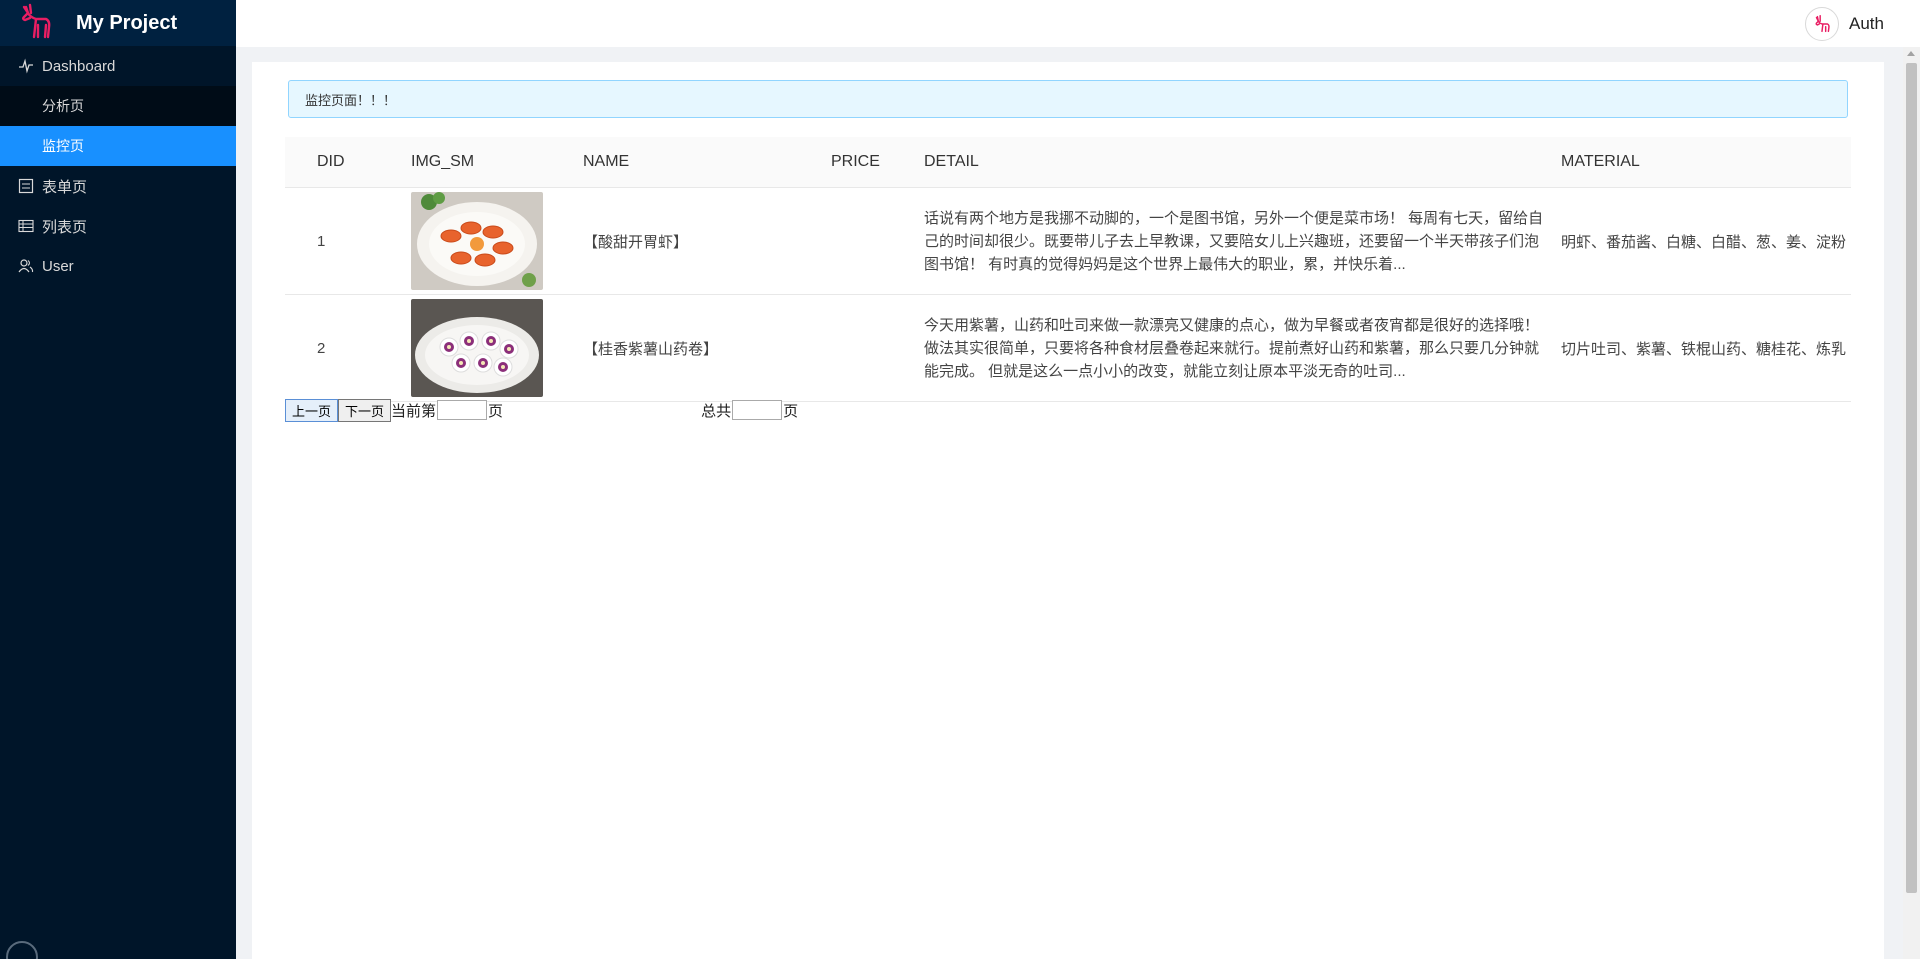  I want to click on current-page-suffix: 页, so click(496, 411).